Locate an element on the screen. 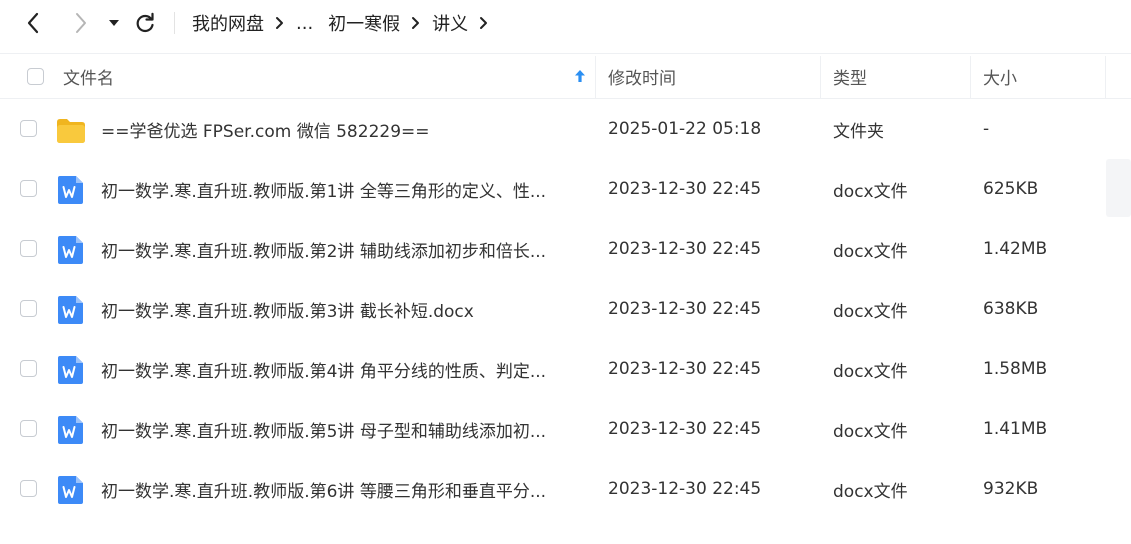 The image size is (1131, 544). nav-divider is located at coordinates (174, 23).